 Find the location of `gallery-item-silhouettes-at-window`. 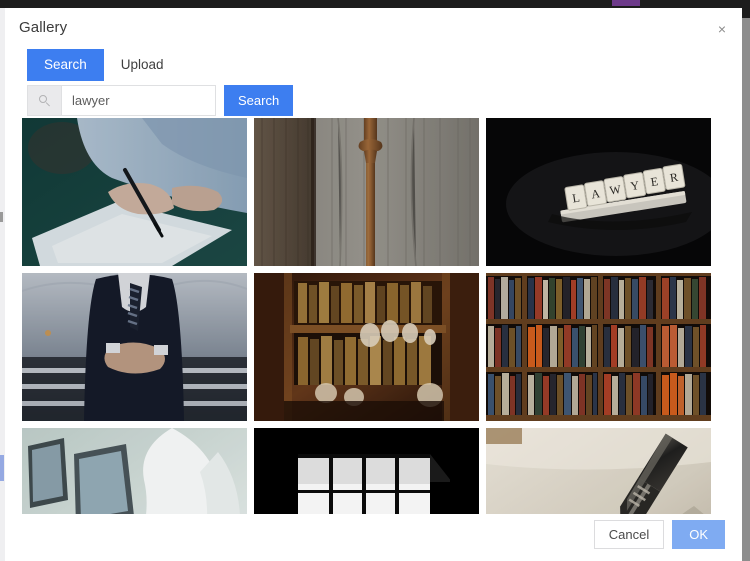

gallery-item-silhouettes-at-window is located at coordinates (366, 471).